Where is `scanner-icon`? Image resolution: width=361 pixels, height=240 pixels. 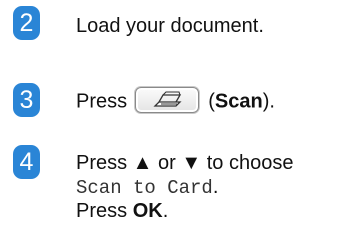
scanner-icon is located at coordinates (167, 99).